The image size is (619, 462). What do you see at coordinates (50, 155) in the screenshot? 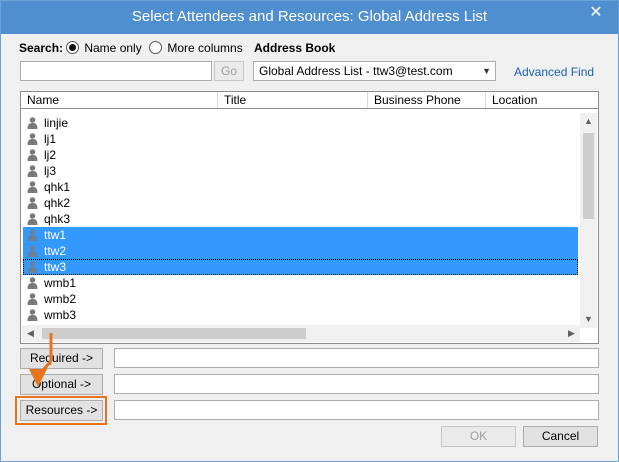
I see `list-item-name: lj2` at bounding box center [50, 155].